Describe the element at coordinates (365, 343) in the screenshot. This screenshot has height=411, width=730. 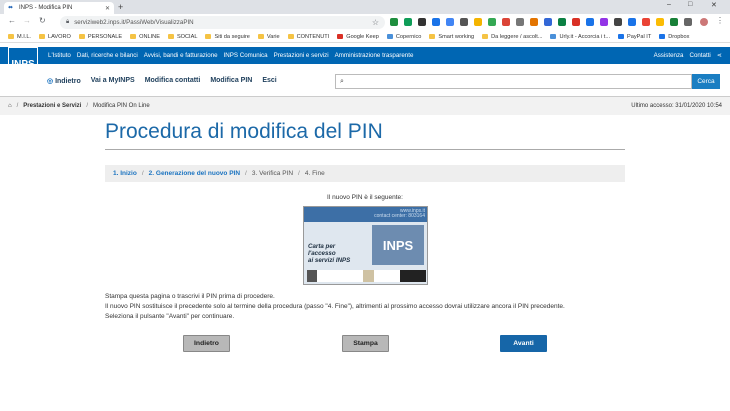
I see `print-button: Stampa` at that location.